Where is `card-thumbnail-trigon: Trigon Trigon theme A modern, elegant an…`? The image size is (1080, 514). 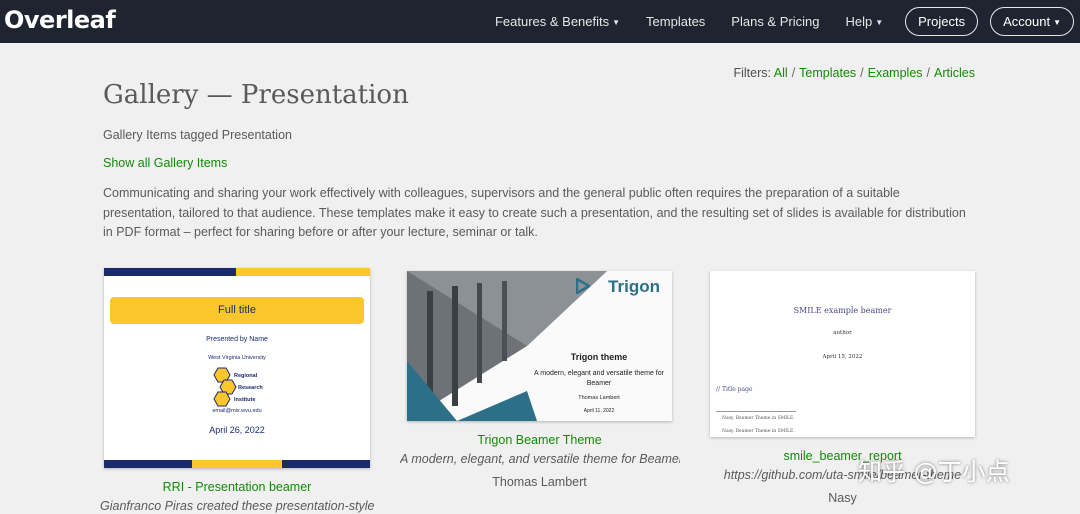
card-thumbnail-trigon: Trigon Trigon theme A modern, elegant an… is located at coordinates (539, 346).